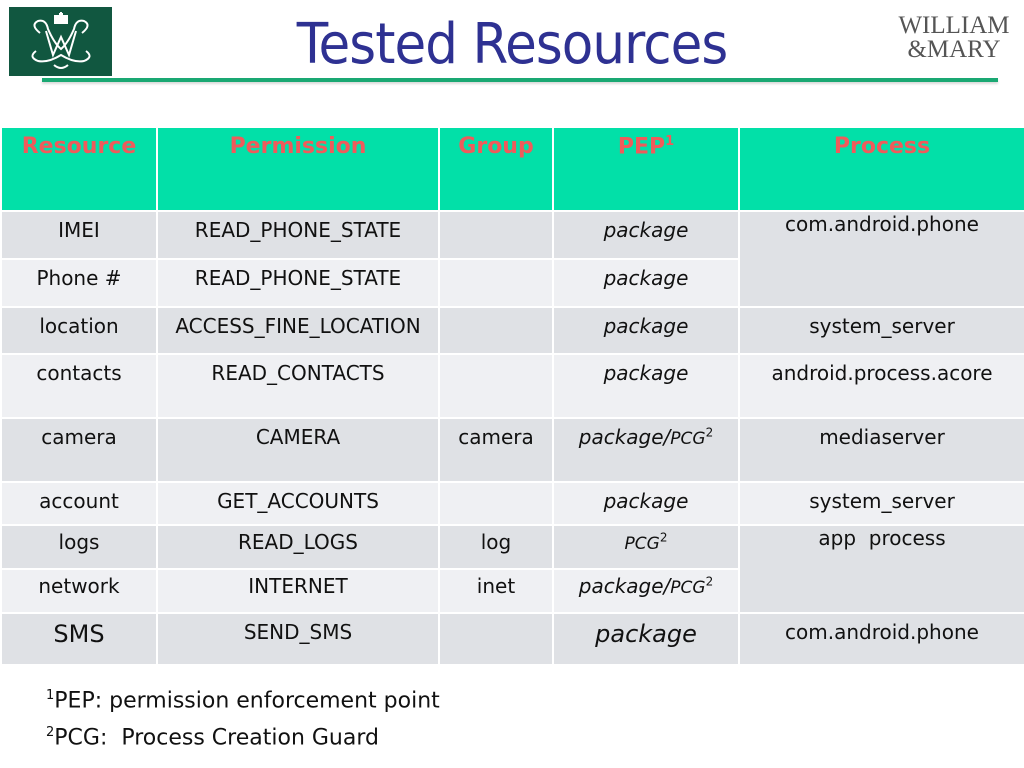 This screenshot has height=768, width=1024. What do you see at coordinates (79, 501) in the screenshot?
I see `cell-resource-text: account` at bounding box center [79, 501].